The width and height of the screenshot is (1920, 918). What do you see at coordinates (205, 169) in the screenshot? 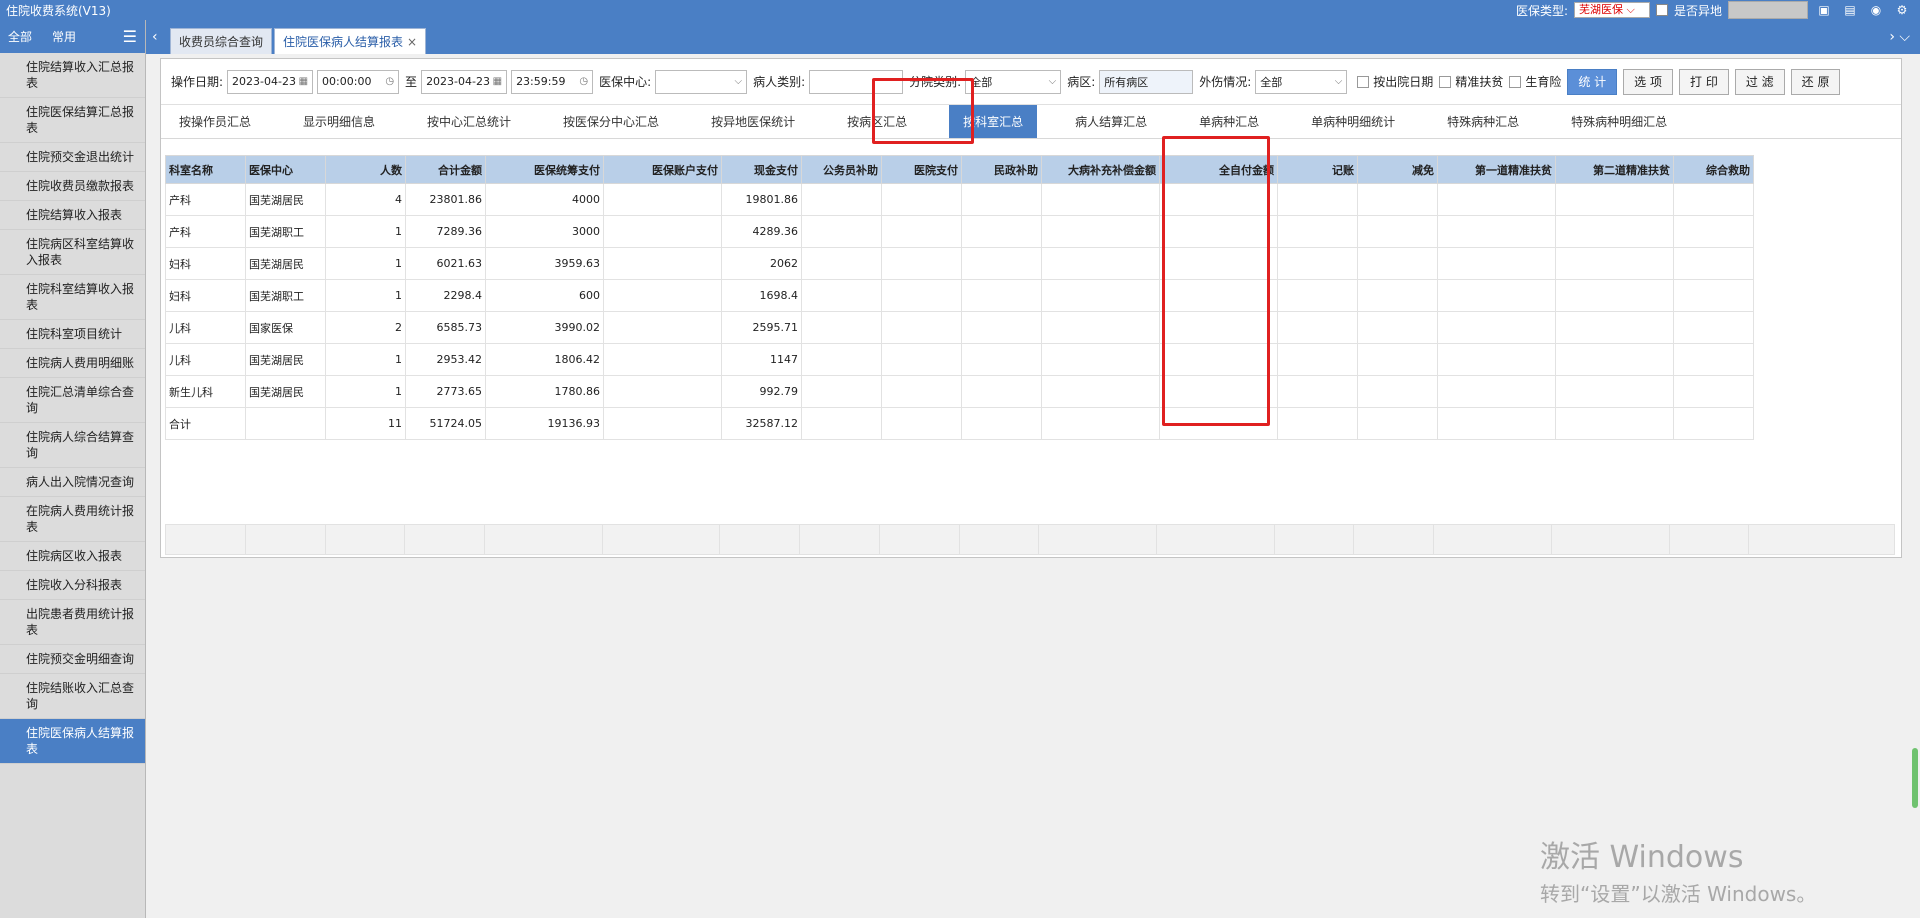
I see `column-header: 科室名称` at bounding box center [205, 169].